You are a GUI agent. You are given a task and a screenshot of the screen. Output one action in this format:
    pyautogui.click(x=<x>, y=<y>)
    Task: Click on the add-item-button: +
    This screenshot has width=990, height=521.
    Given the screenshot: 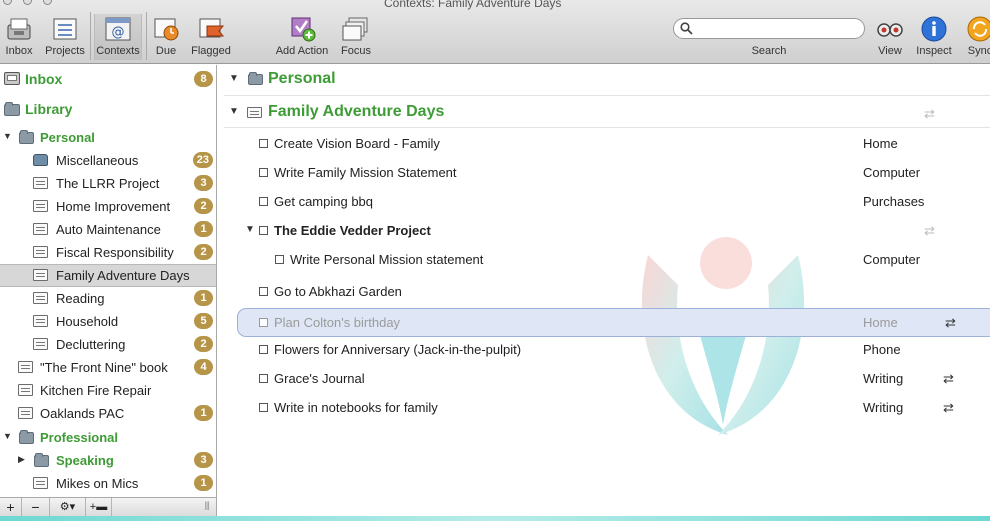 What is the action you would take?
    pyautogui.click(x=11, y=508)
    